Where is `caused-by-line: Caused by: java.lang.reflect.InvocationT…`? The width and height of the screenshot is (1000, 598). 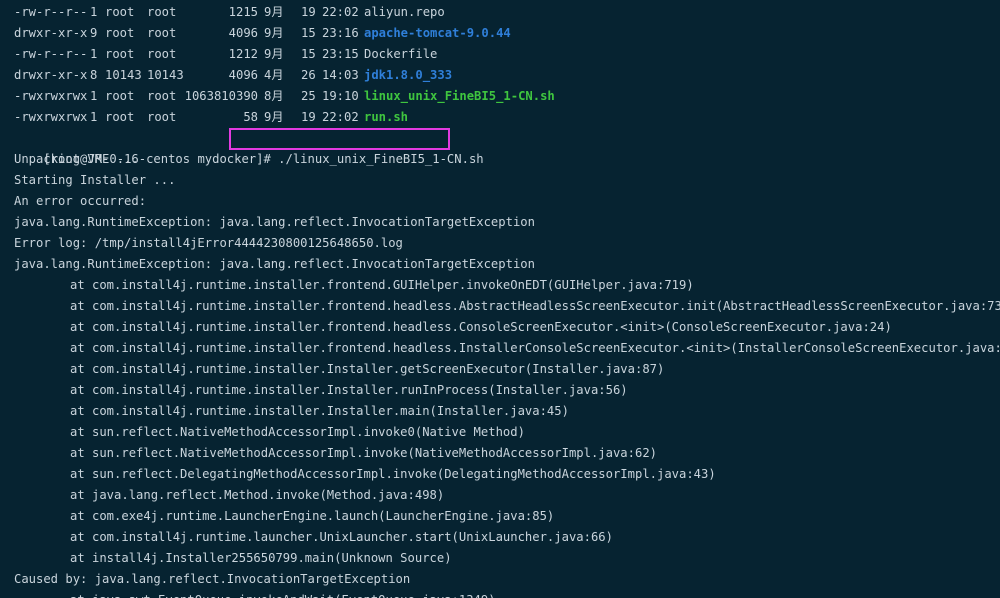
caused-by-line: Caused by: java.lang.reflect.InvocationT… is located at coordinates (212, 579).